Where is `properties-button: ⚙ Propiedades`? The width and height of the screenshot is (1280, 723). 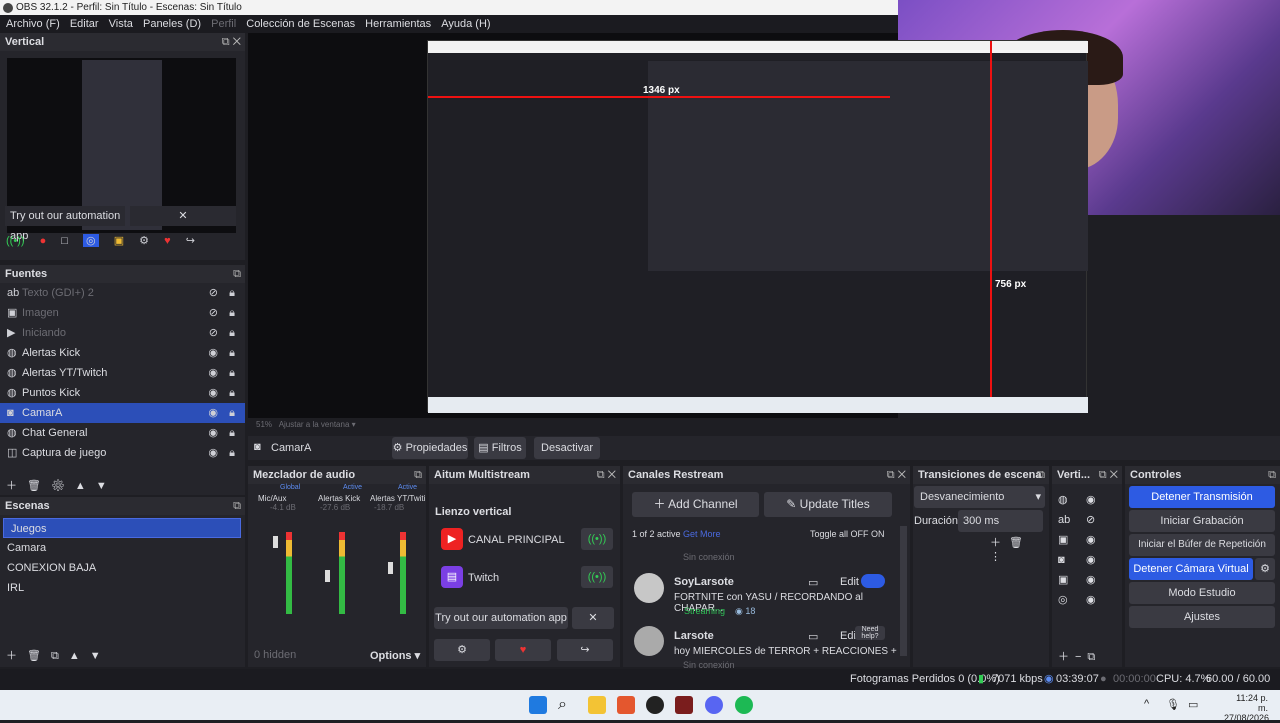 properties-button: ⚙ Propiedades is located at coordinates (430, 448).